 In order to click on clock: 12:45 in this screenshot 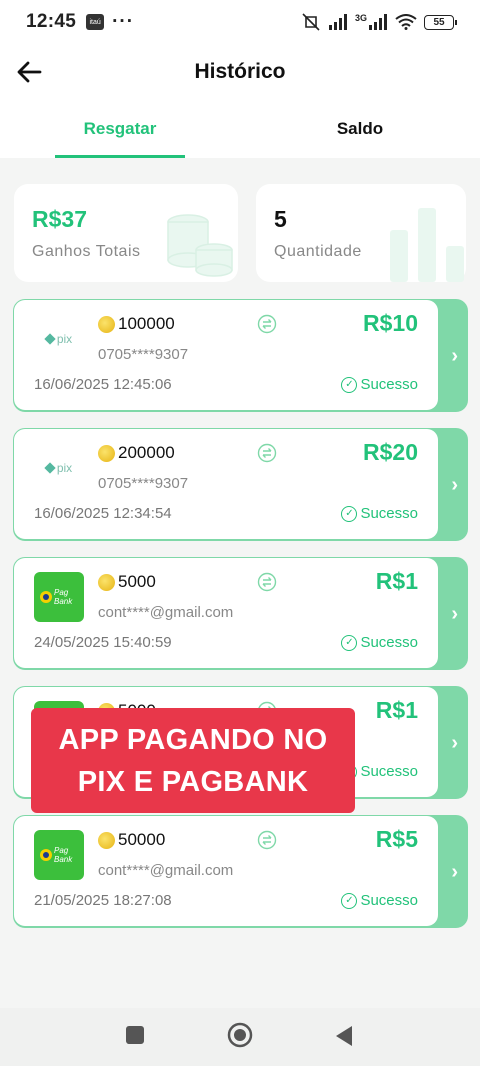, I will do `click(51, 21)`.